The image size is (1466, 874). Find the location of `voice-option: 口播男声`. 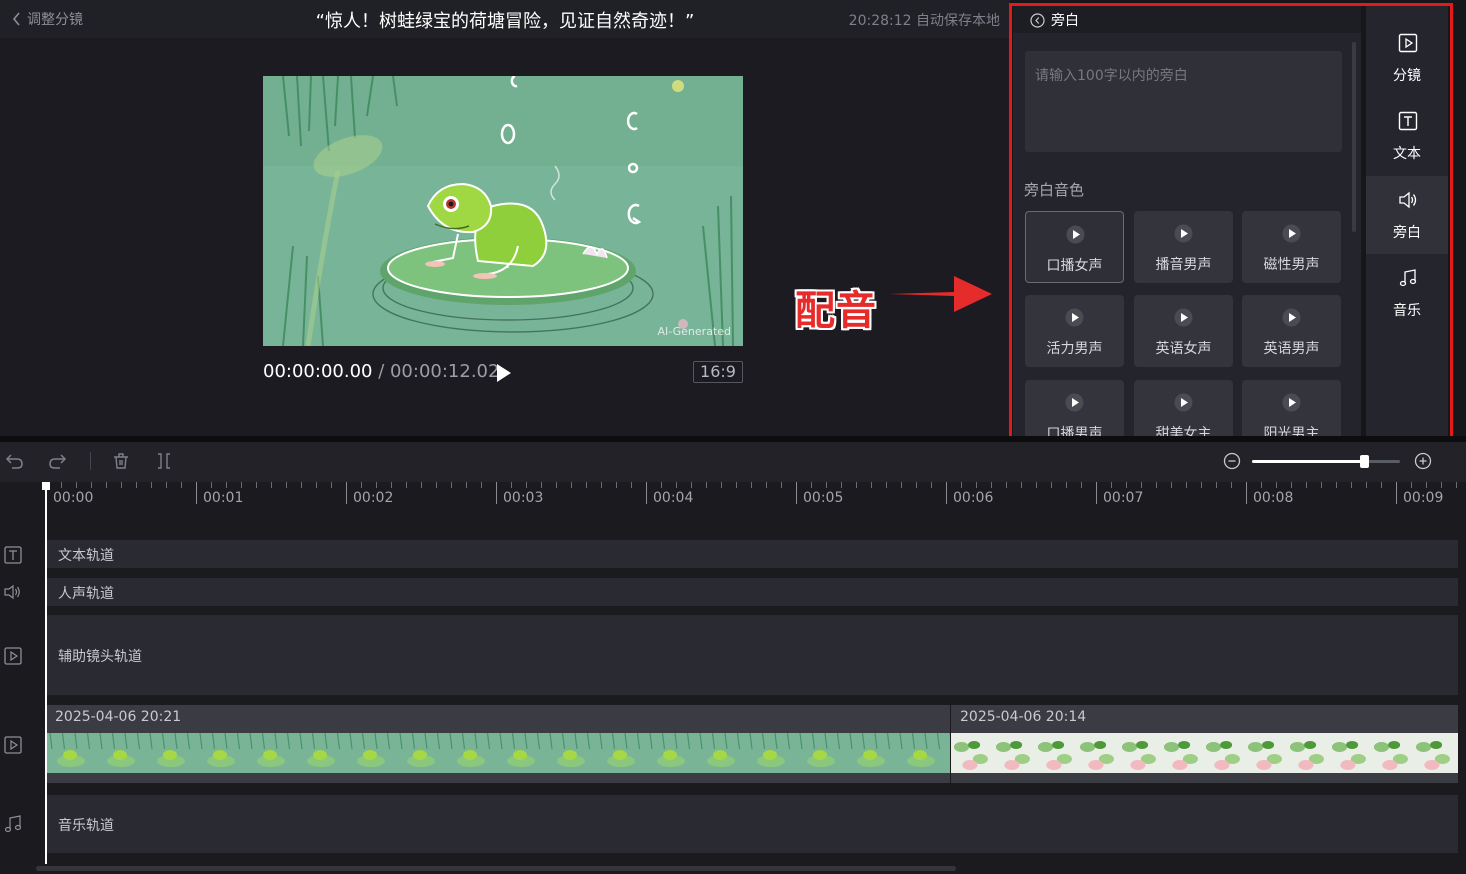

voice-option: 口播男声 is located at coordinates (1074, 408).